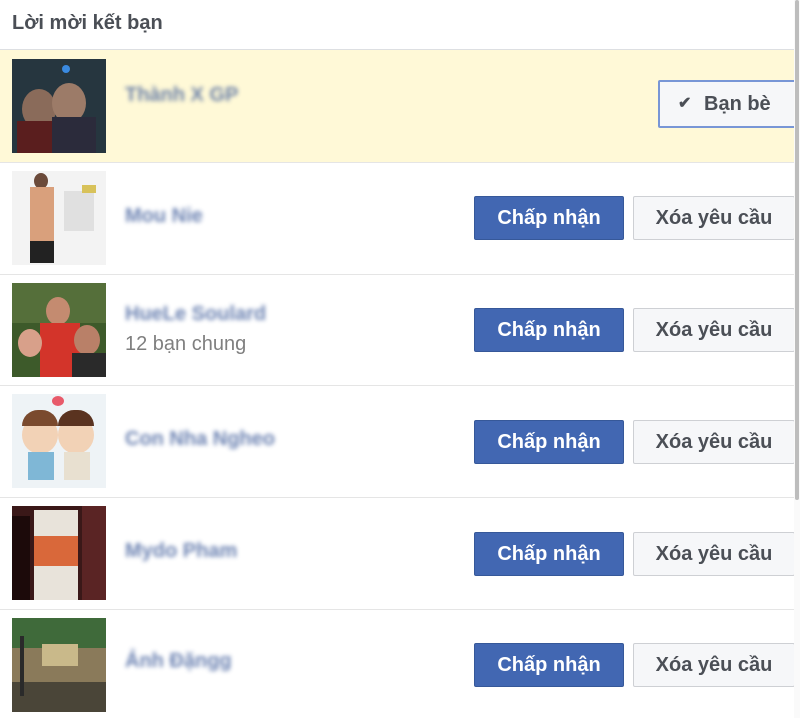  What do you see at coordinates (164, 216) in the screenshot?
I see `requester-name: Mou Nie` at bounding box center [164, 216].